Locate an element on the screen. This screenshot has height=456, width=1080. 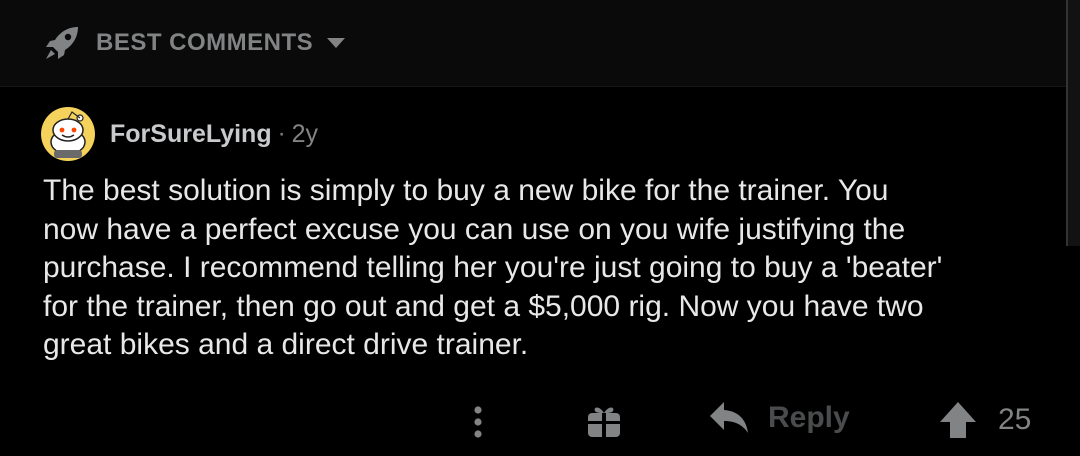
vote-controls: 25 is located at coordinates (984, 420).